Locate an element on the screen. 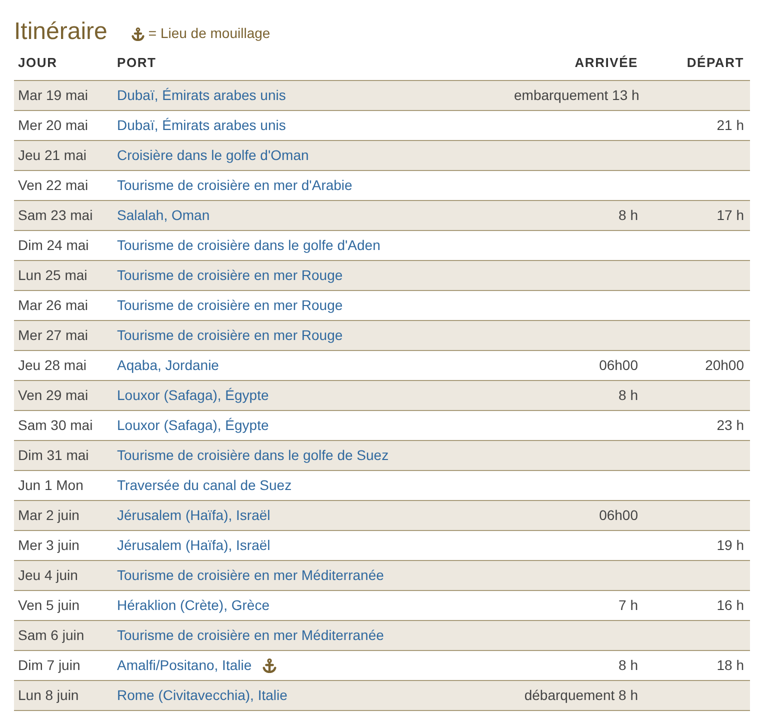  departure-cell-text: 18 h is located at coordinates (730, 665).